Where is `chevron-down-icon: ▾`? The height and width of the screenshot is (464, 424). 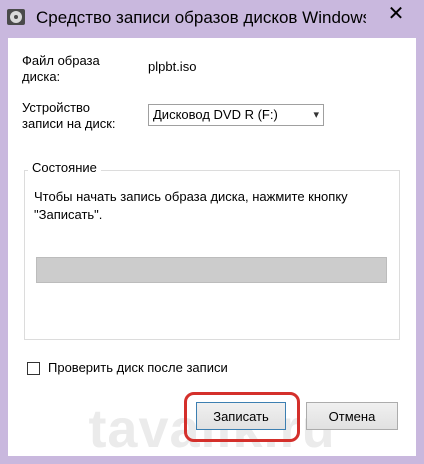
chevron-down-icon: ▾ is located at coordinates (316, 115).